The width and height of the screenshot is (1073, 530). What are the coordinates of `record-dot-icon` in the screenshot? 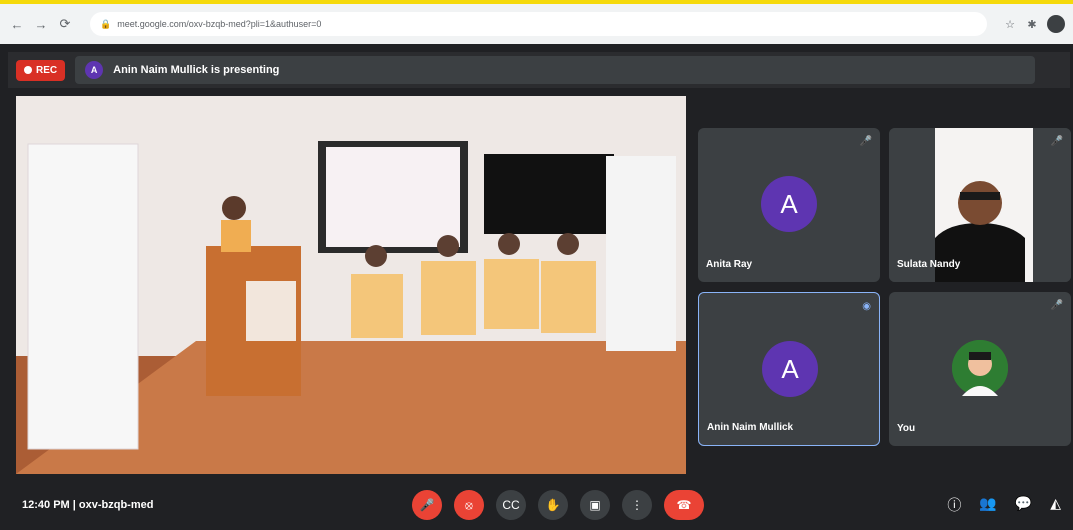 It's located at (28, 70).